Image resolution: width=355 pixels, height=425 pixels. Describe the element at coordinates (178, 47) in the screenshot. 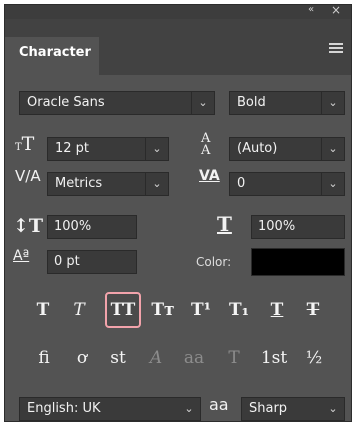

I see `tab-strip: Character` at that location.